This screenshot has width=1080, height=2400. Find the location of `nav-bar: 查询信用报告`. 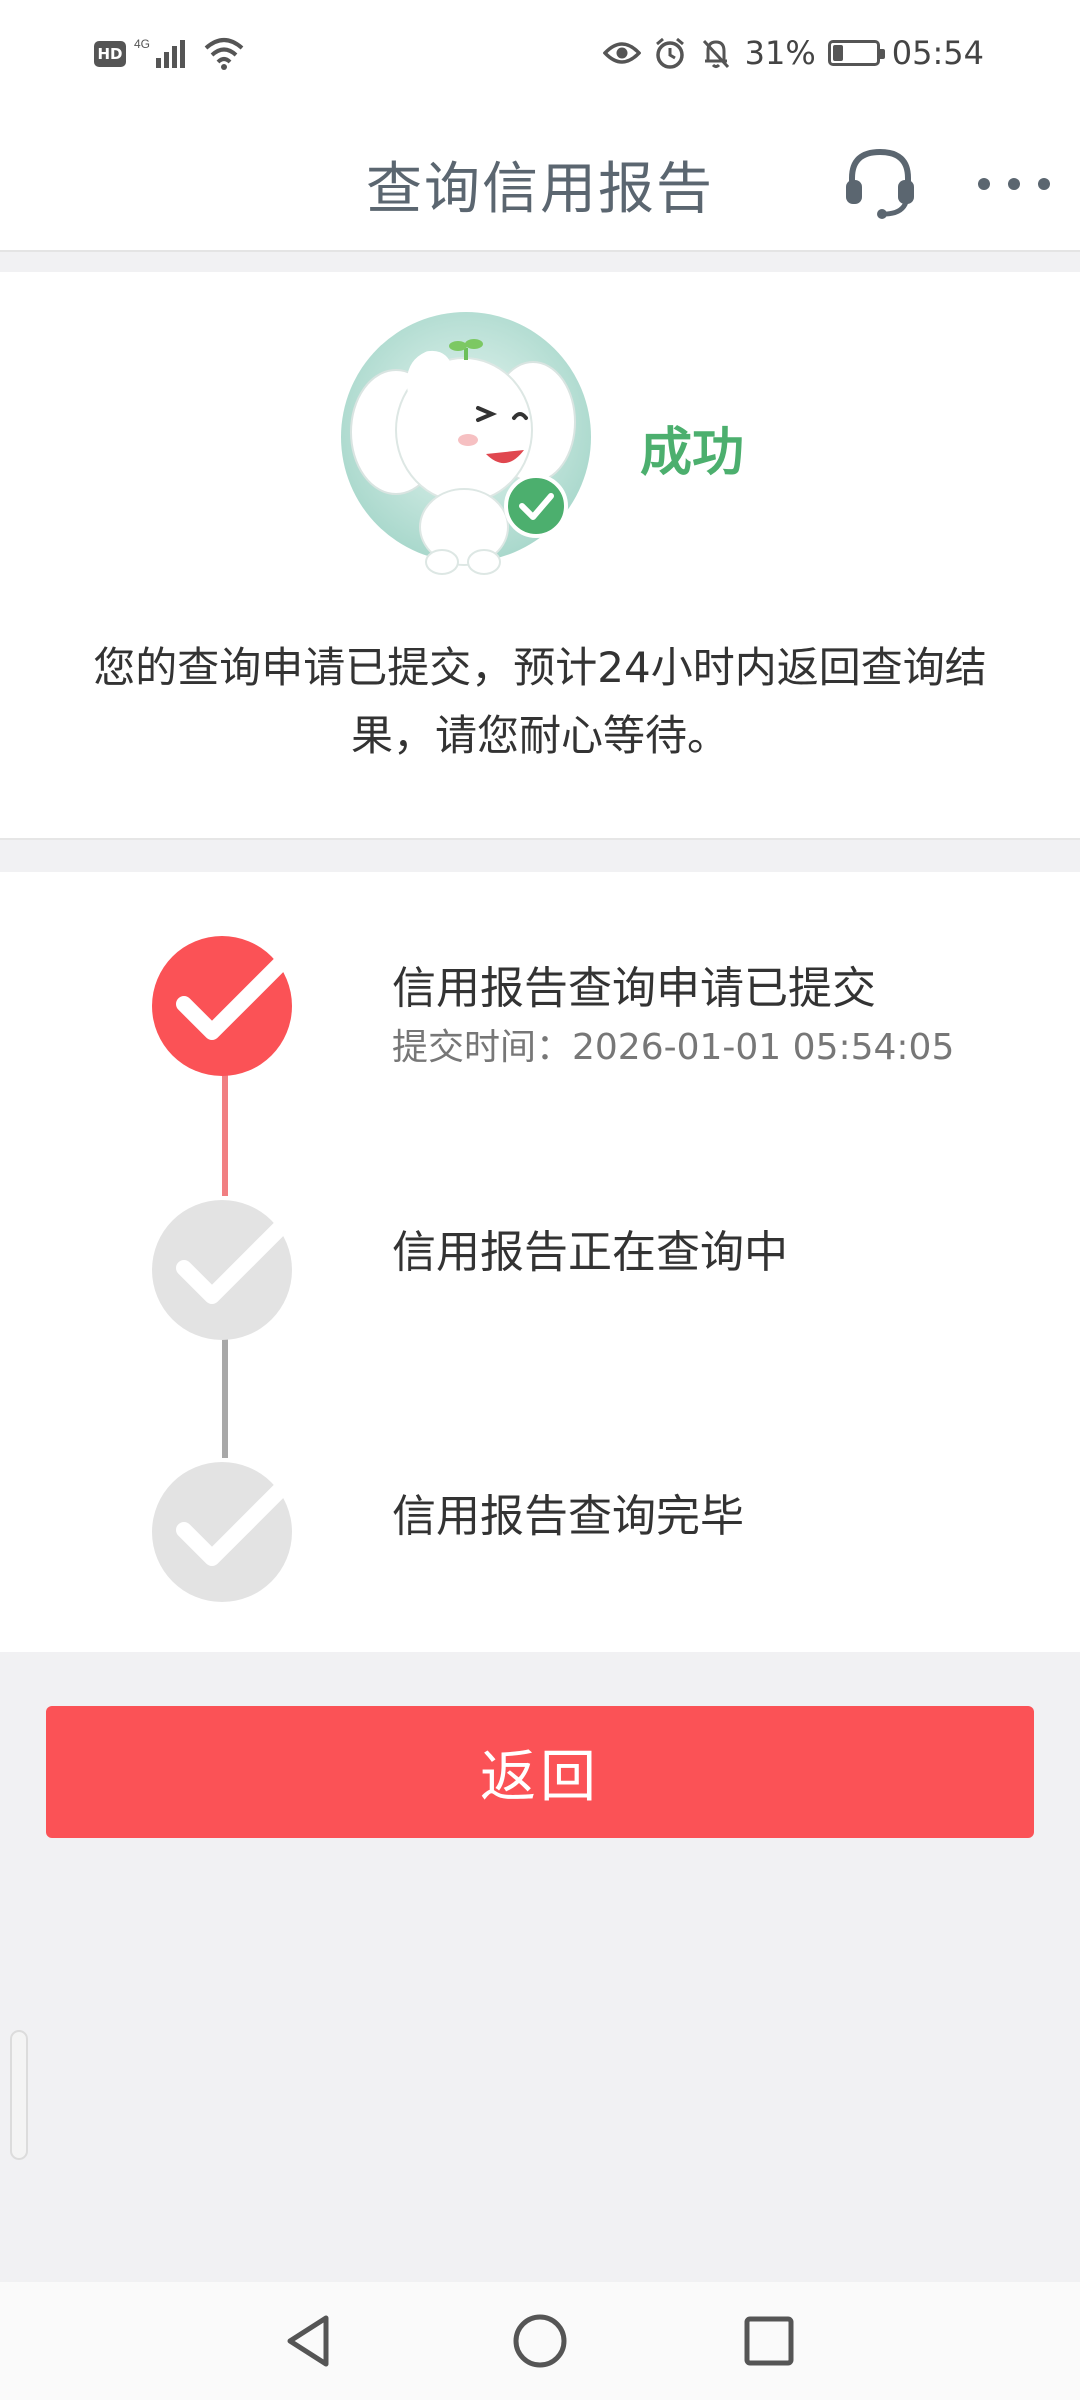

nav-bar: 查询信用报告 is located at coordinates (540, 179).